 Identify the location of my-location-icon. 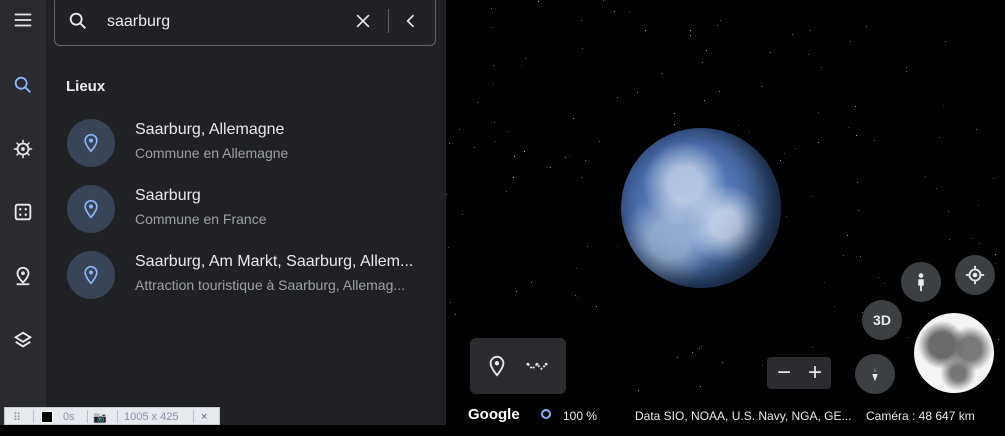
(975, 275).